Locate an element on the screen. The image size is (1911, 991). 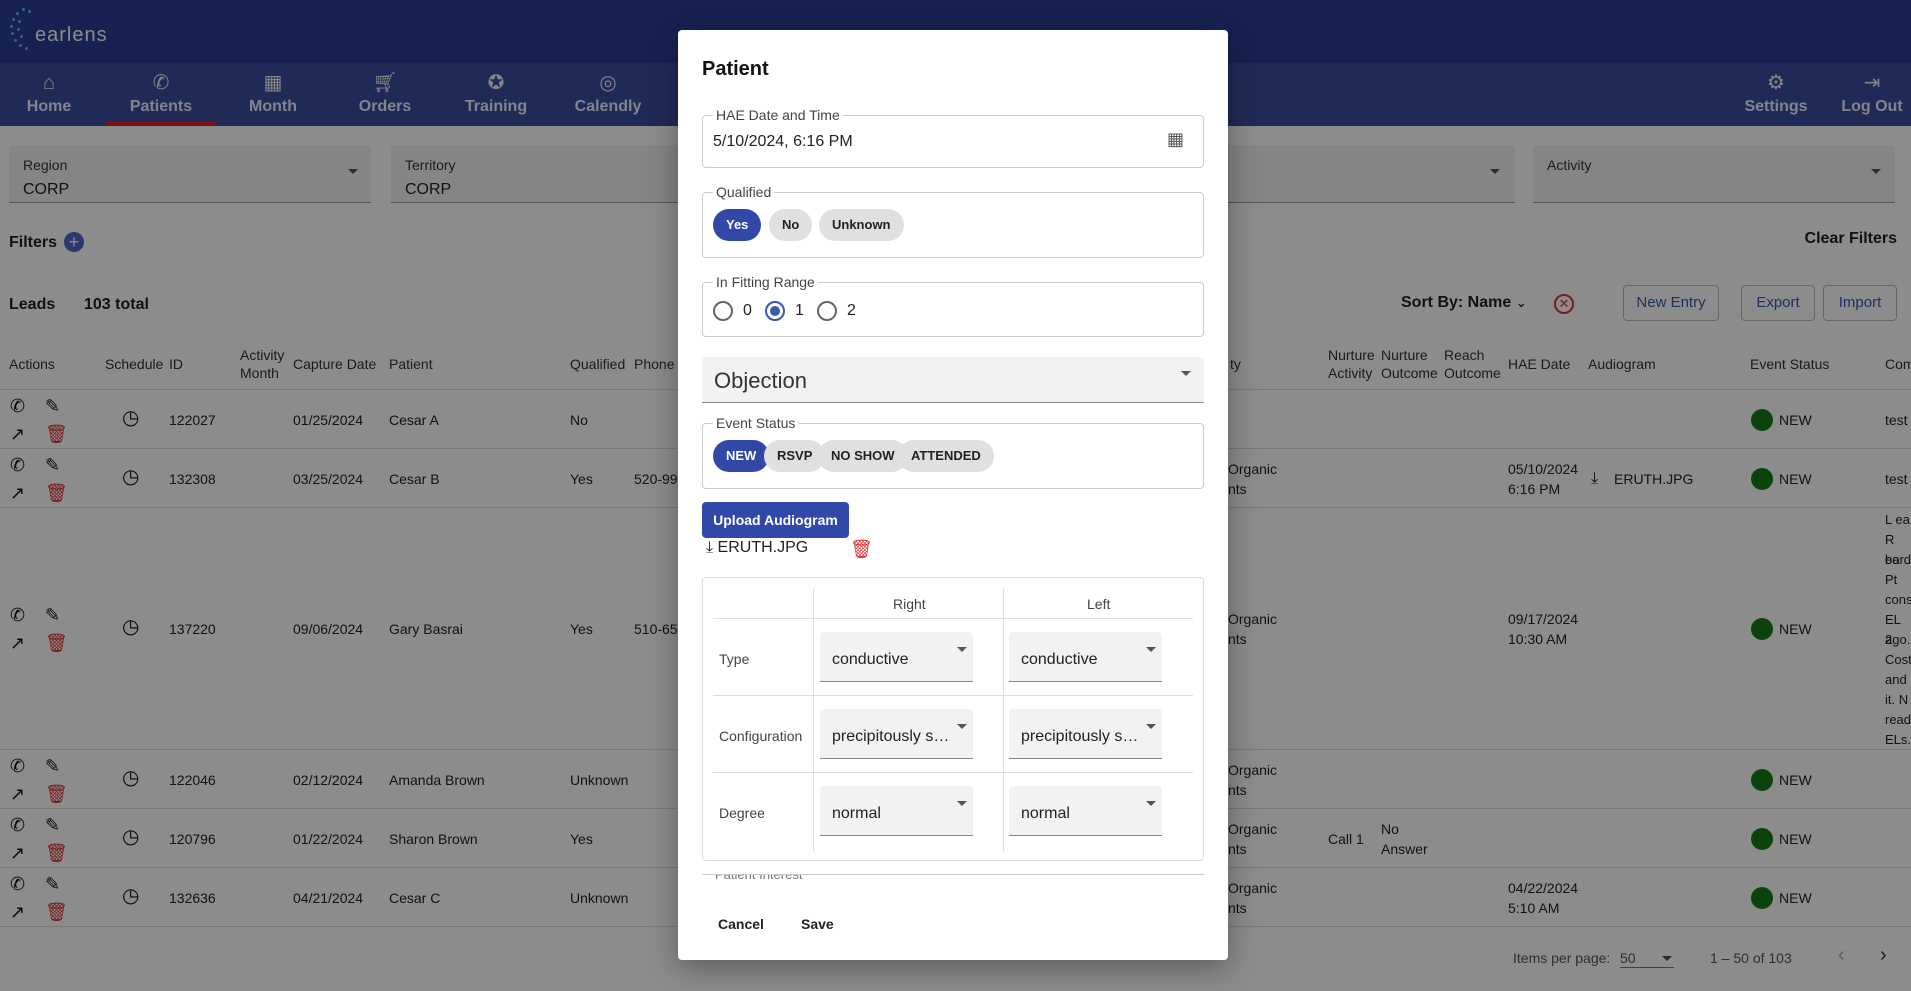
qualified-unknown-chip: Unknown is located at coordinates (861, 225).